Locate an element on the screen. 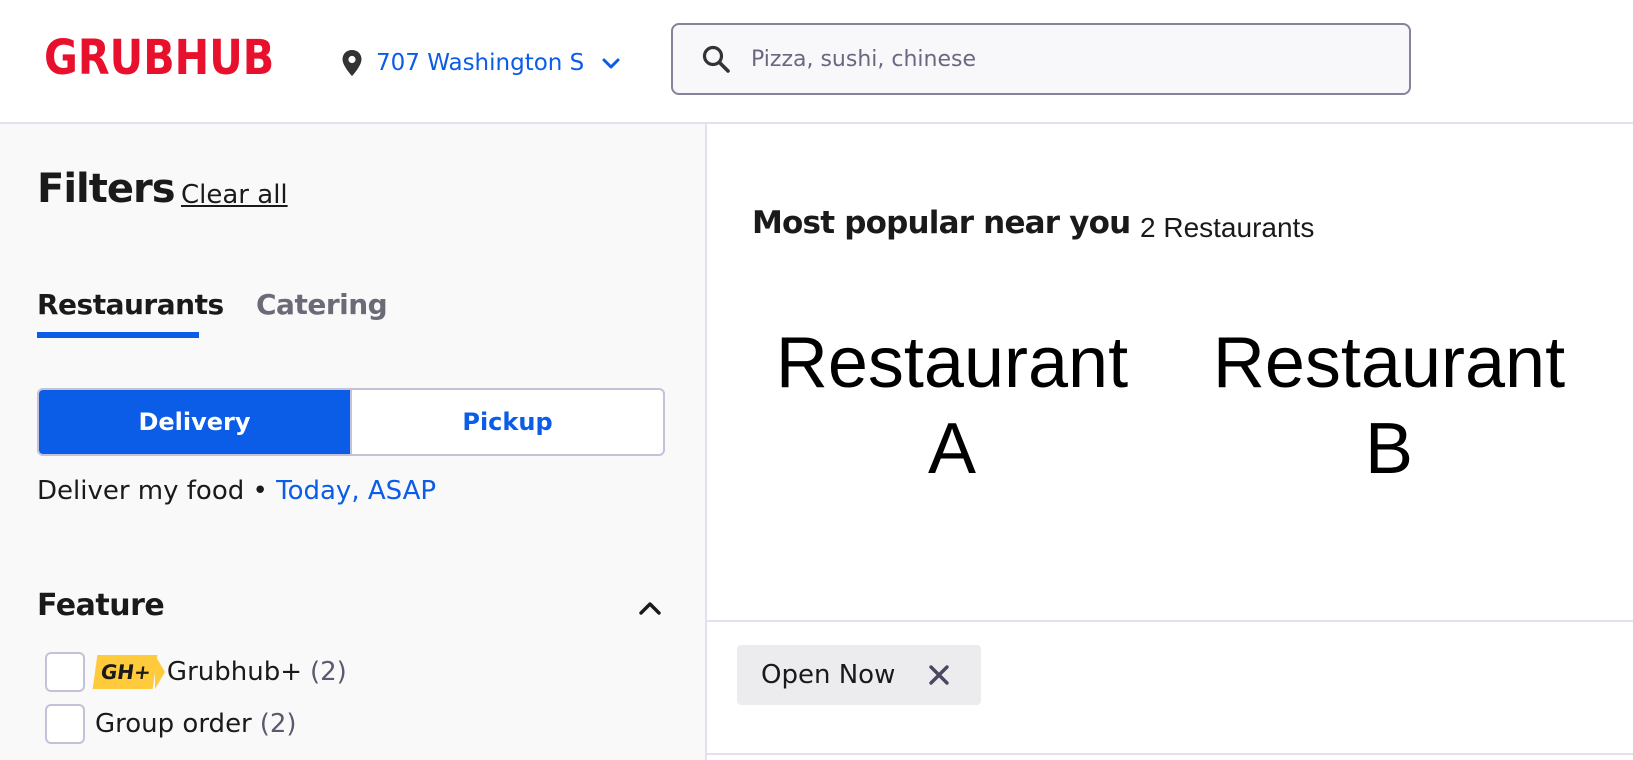 The width and height of the screenshot is (1633, 760). address-text: 707 Washington S is located at coordinates (480, 63).